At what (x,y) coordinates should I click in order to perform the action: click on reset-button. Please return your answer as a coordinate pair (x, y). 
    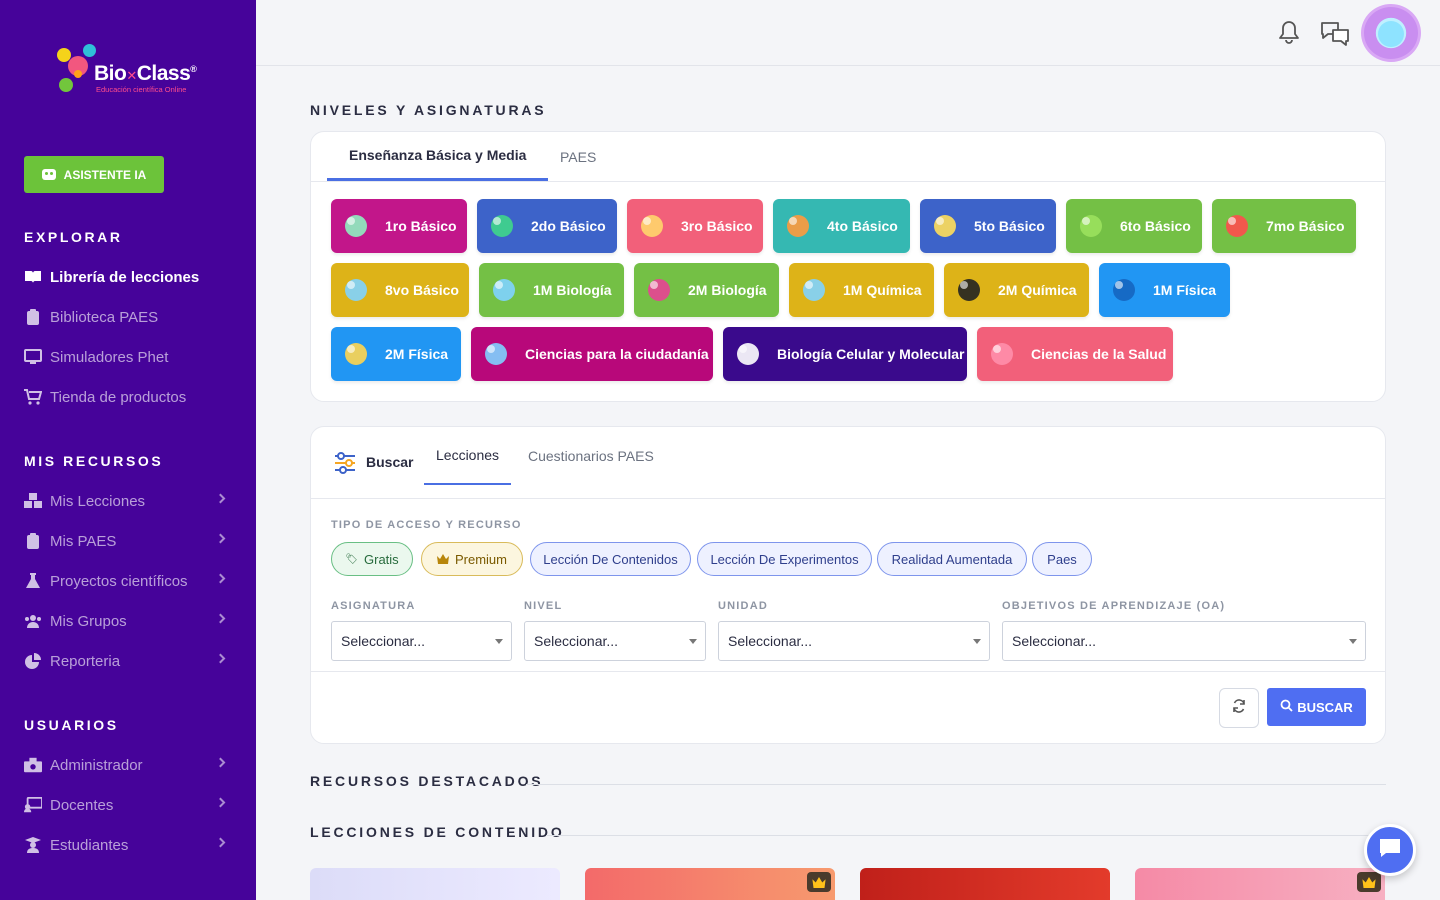
    Looking at the image, I should click on (1239, 708).